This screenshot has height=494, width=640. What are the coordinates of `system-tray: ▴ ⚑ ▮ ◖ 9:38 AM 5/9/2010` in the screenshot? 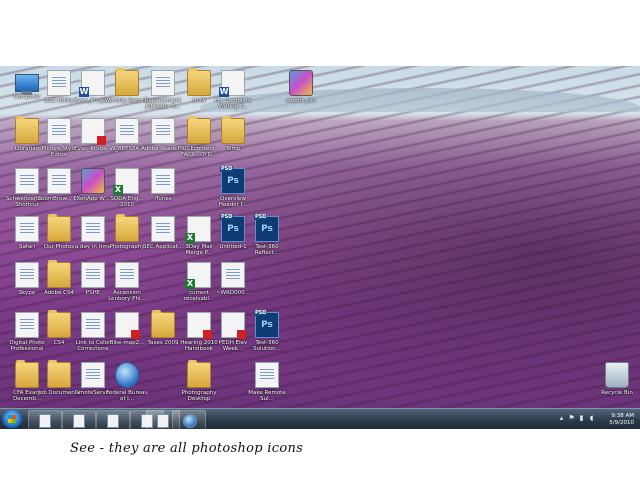 It's located at (598, 419).